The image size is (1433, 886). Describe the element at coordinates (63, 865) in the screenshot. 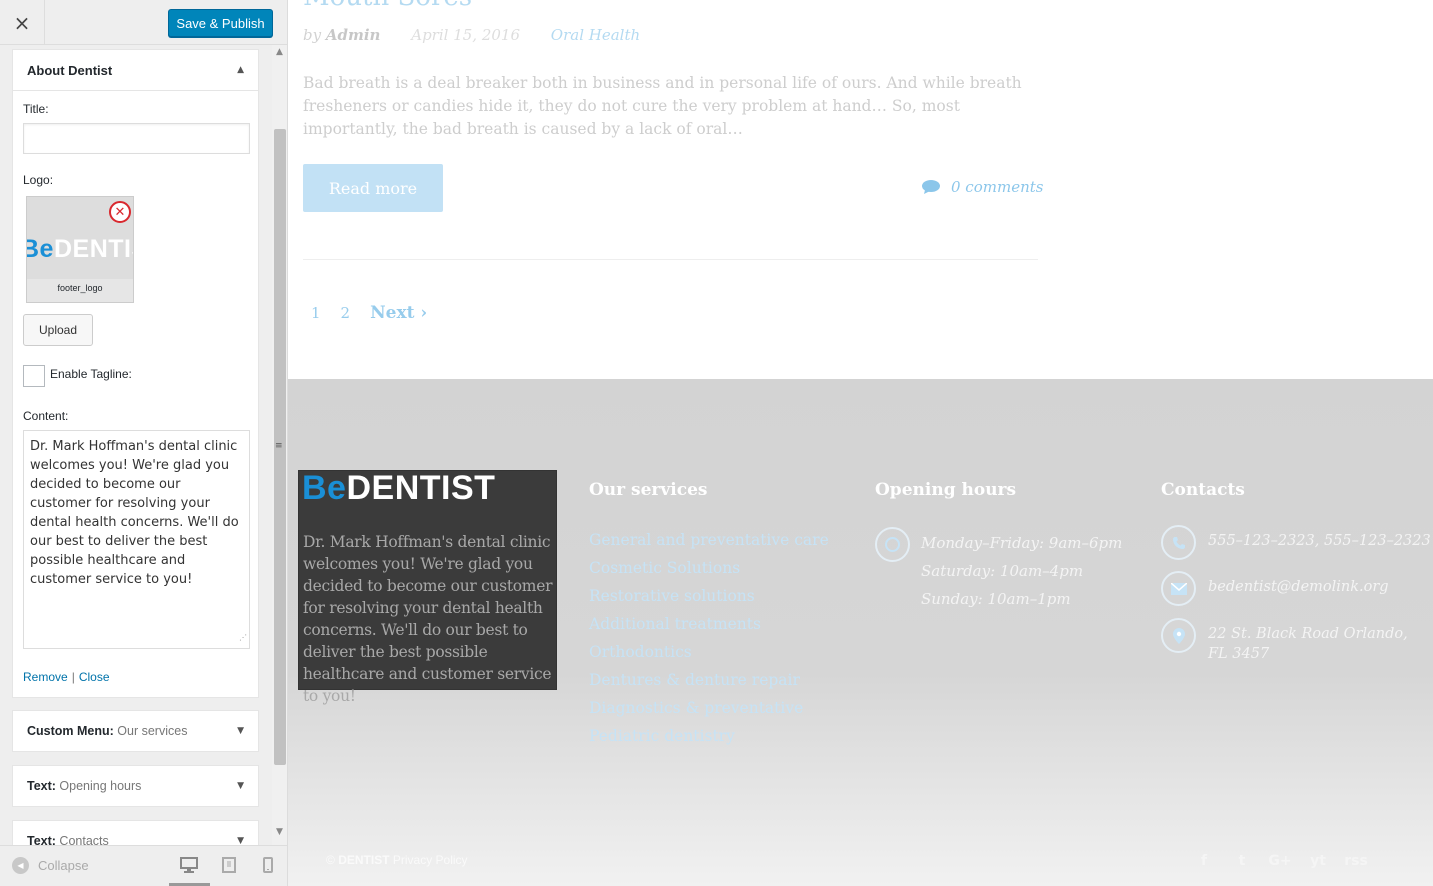

I see `collapse-label: Collapse` at that location.